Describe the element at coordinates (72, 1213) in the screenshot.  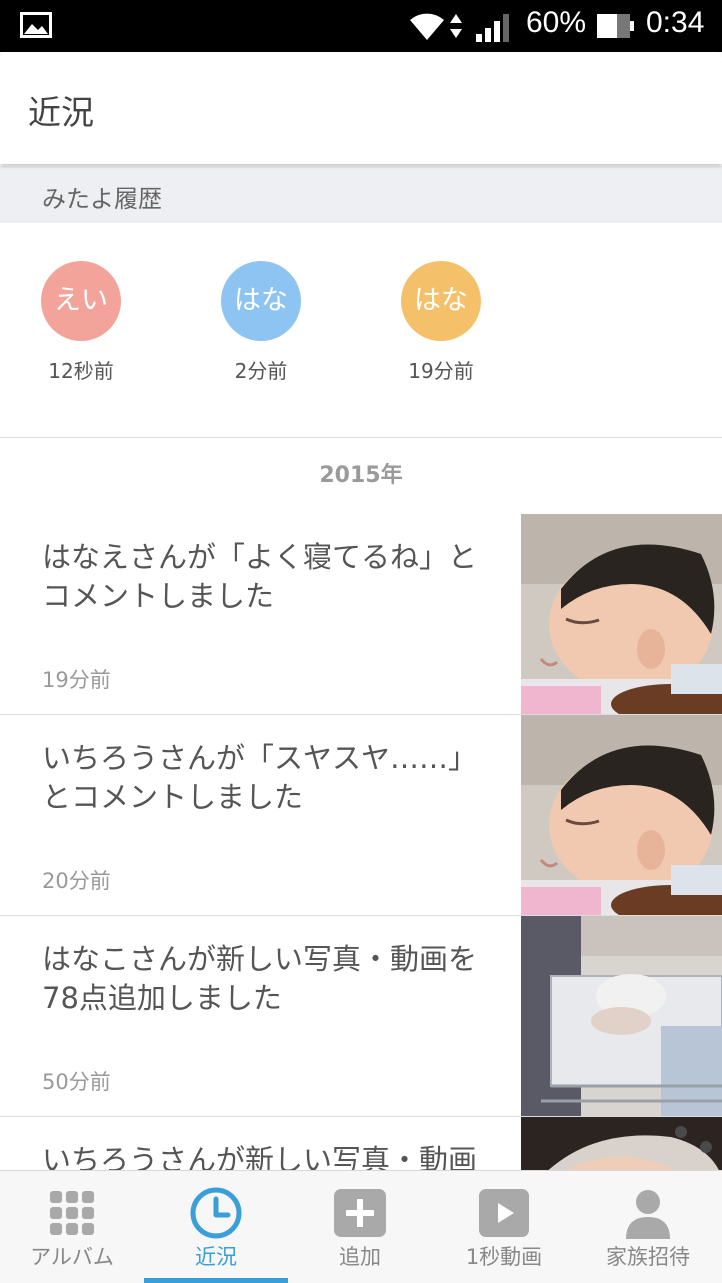
I see `grid-icon` at that location.